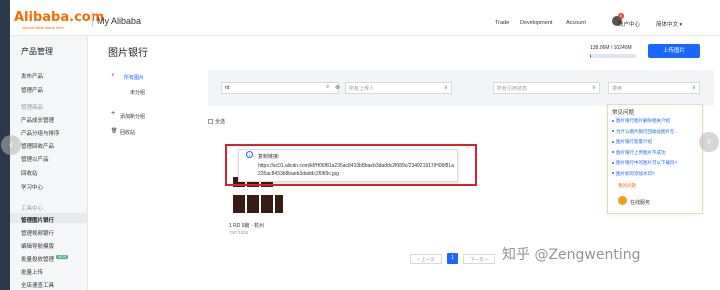 This screenshot has width=720, height=290. What do you see at coordinates (611, 48) in the screenshot?
I see `storage-usage-text: 138.06M / 10240M` at bounding box center [611, 48].